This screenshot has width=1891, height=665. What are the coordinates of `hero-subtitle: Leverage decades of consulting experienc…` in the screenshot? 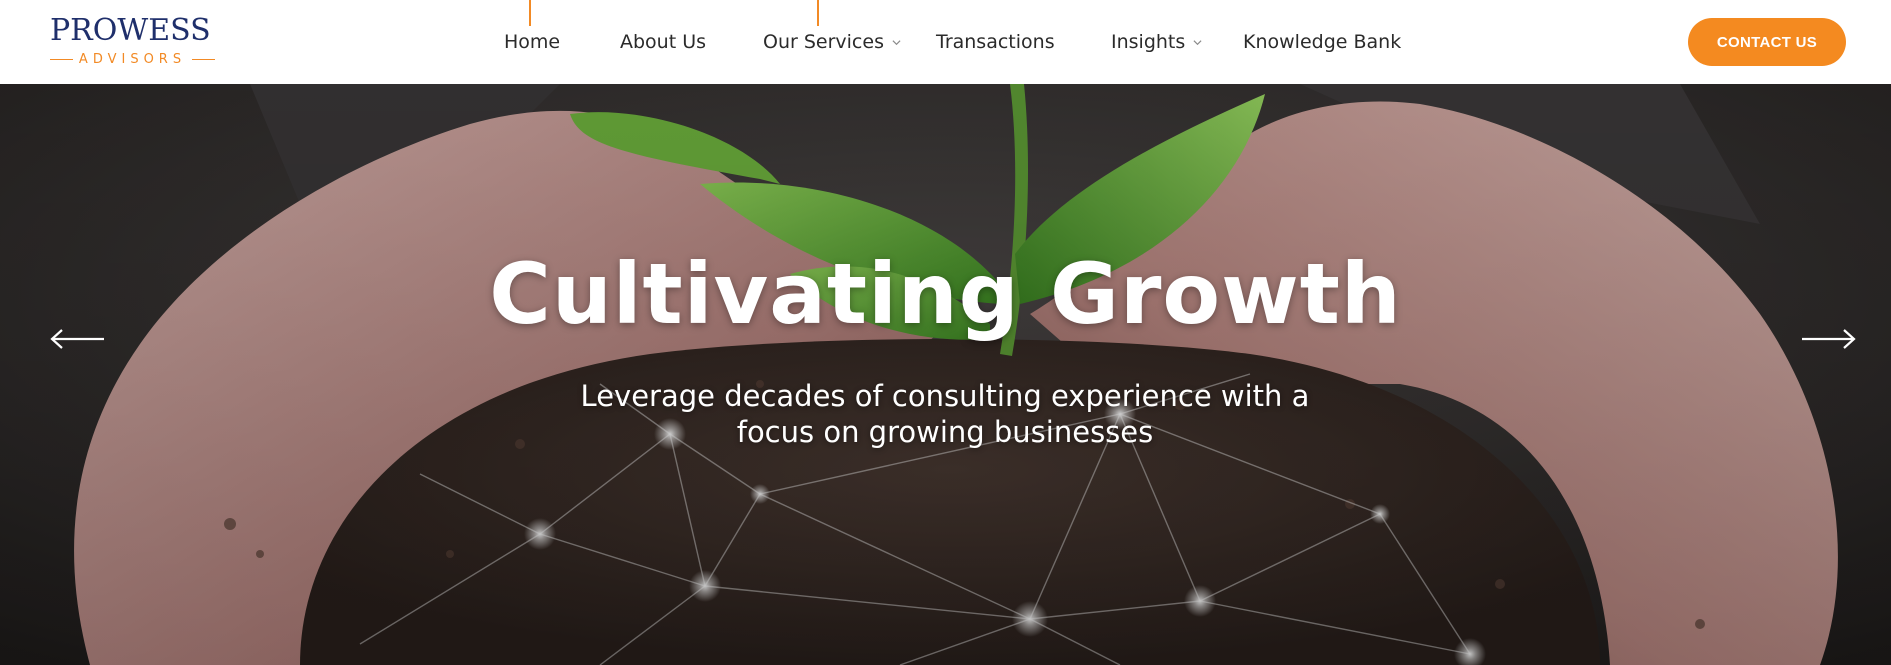 It's located at (945, 414).